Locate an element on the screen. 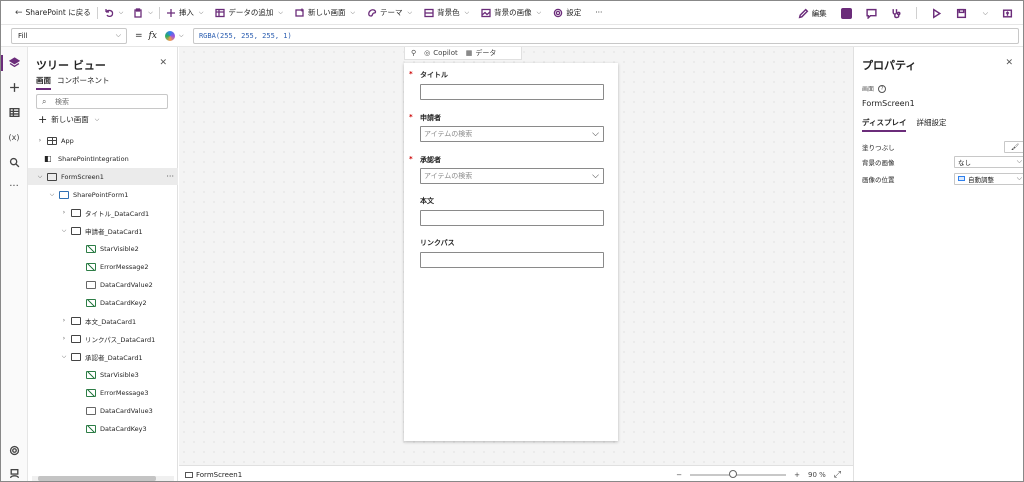 The height and width of the screenshot is (482, 1024). comment-icon is located at coordinates (871, 13).